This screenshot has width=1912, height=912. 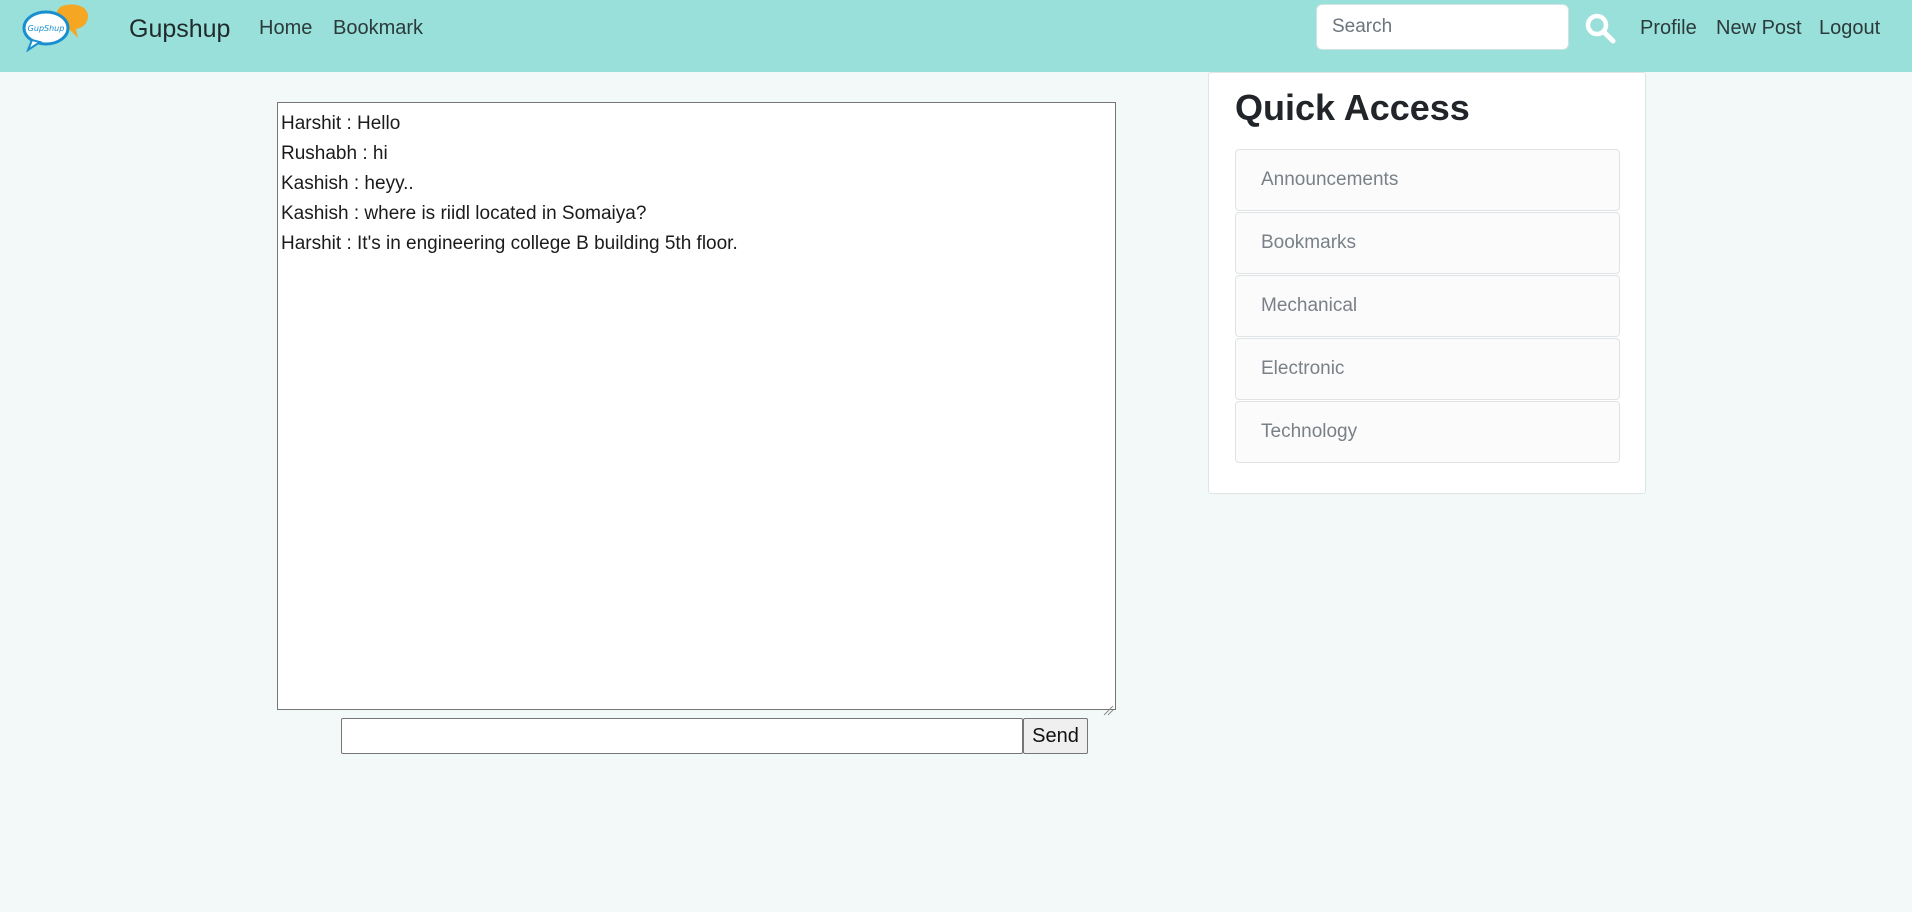 I want to click on message-input, so click(x=682, y=736).